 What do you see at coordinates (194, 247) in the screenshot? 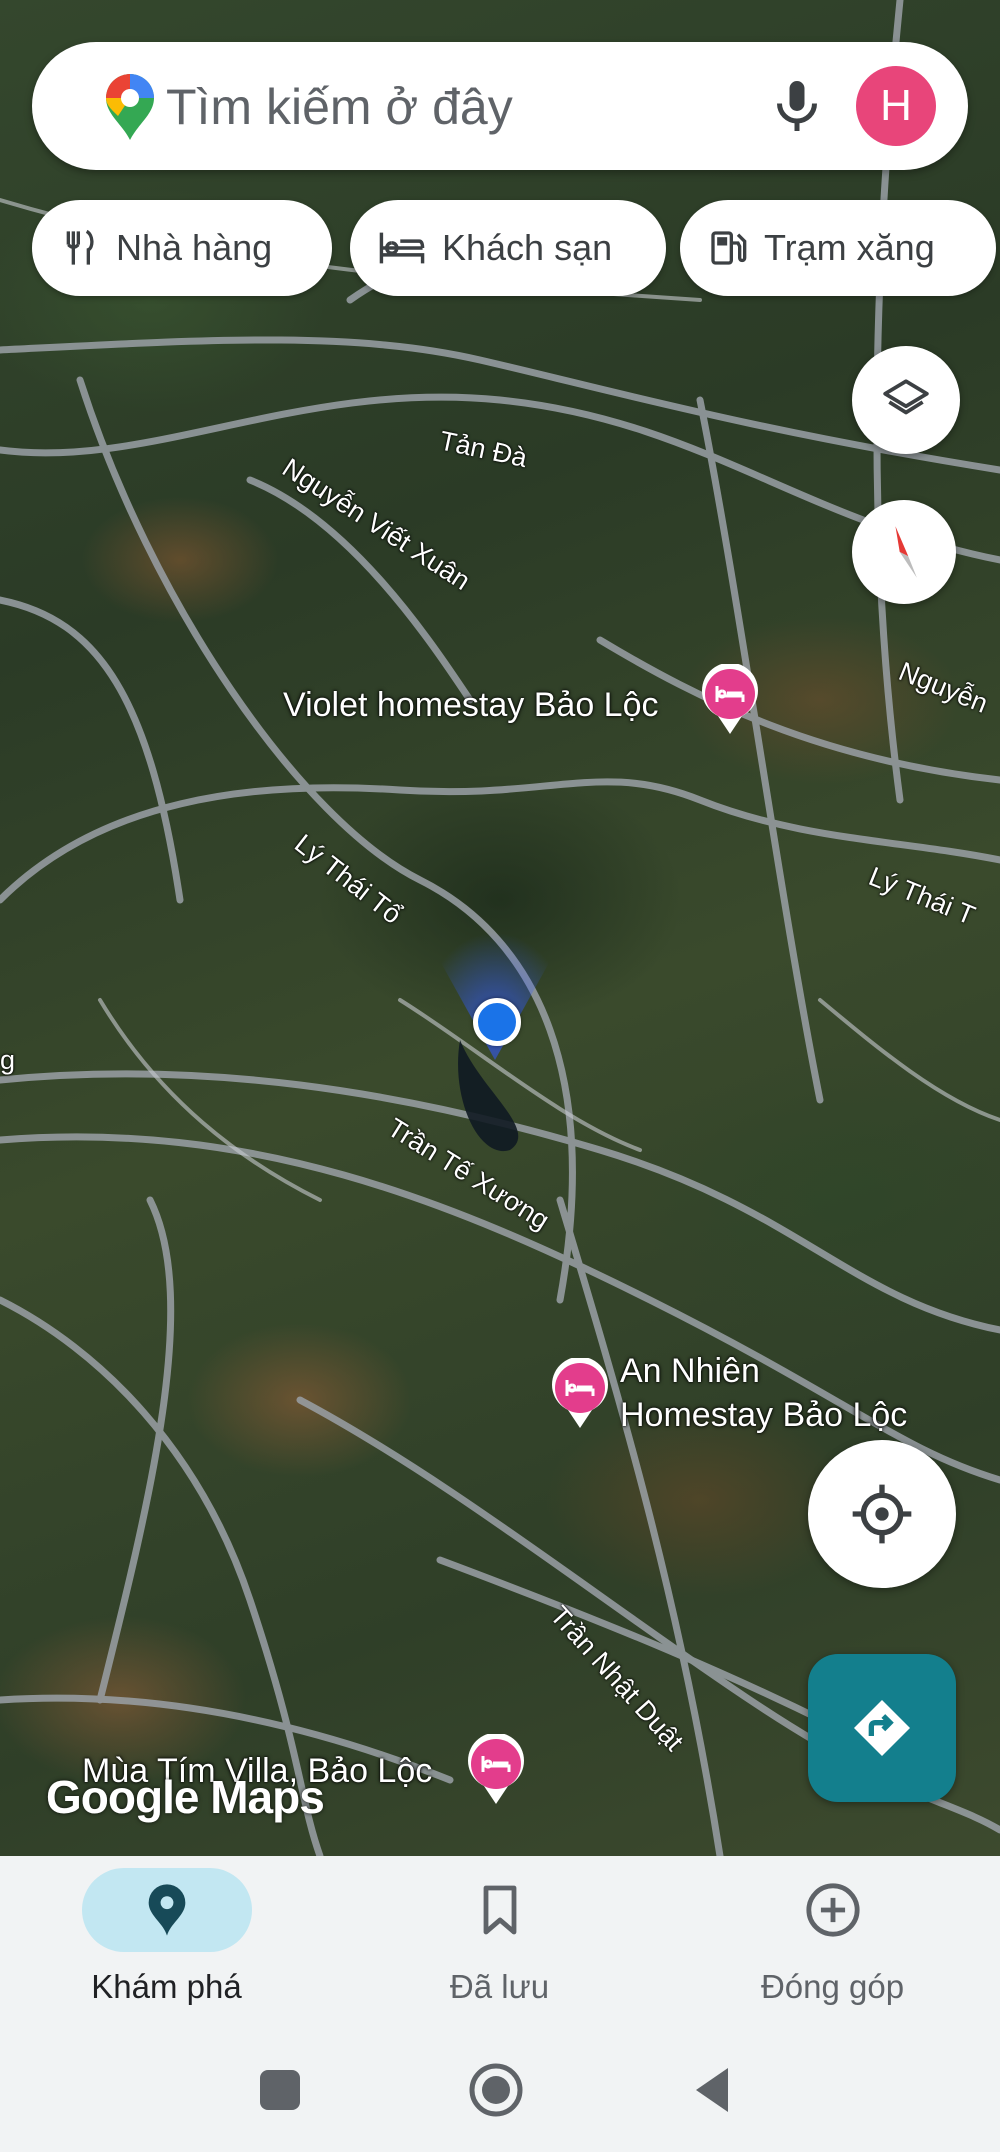
I see `chip-label: Nhà hàng` at bounding box center [194, 247].